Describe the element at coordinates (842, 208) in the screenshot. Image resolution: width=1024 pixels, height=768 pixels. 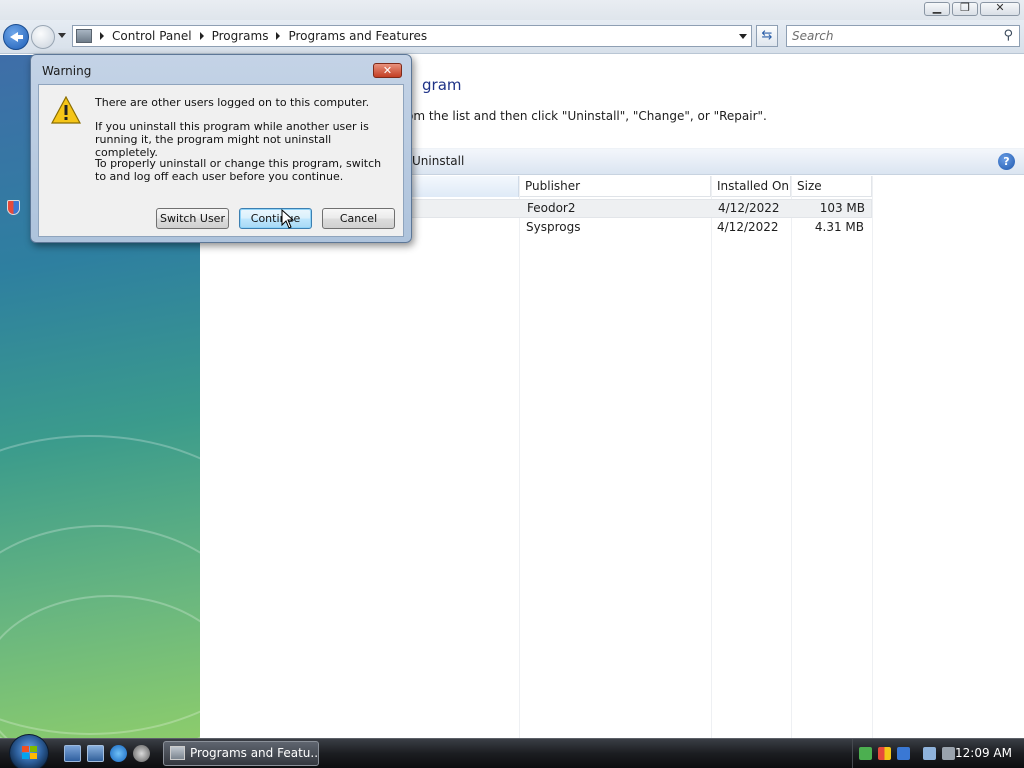
I see `size-cell: 103 MB` at that location.